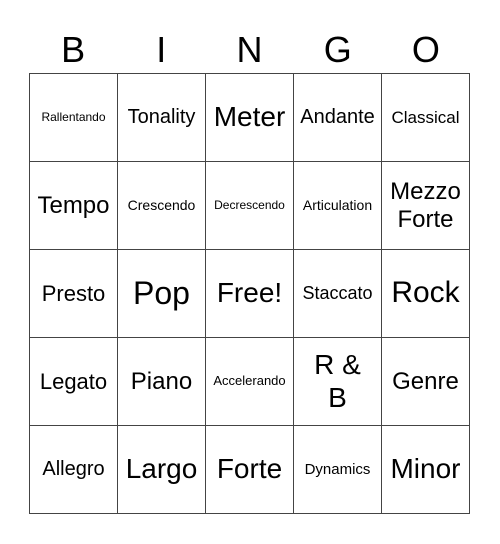 The height and width of the screenshot is (544, 500). I want to click on free-space-cell: Free!, so click(250, 294).